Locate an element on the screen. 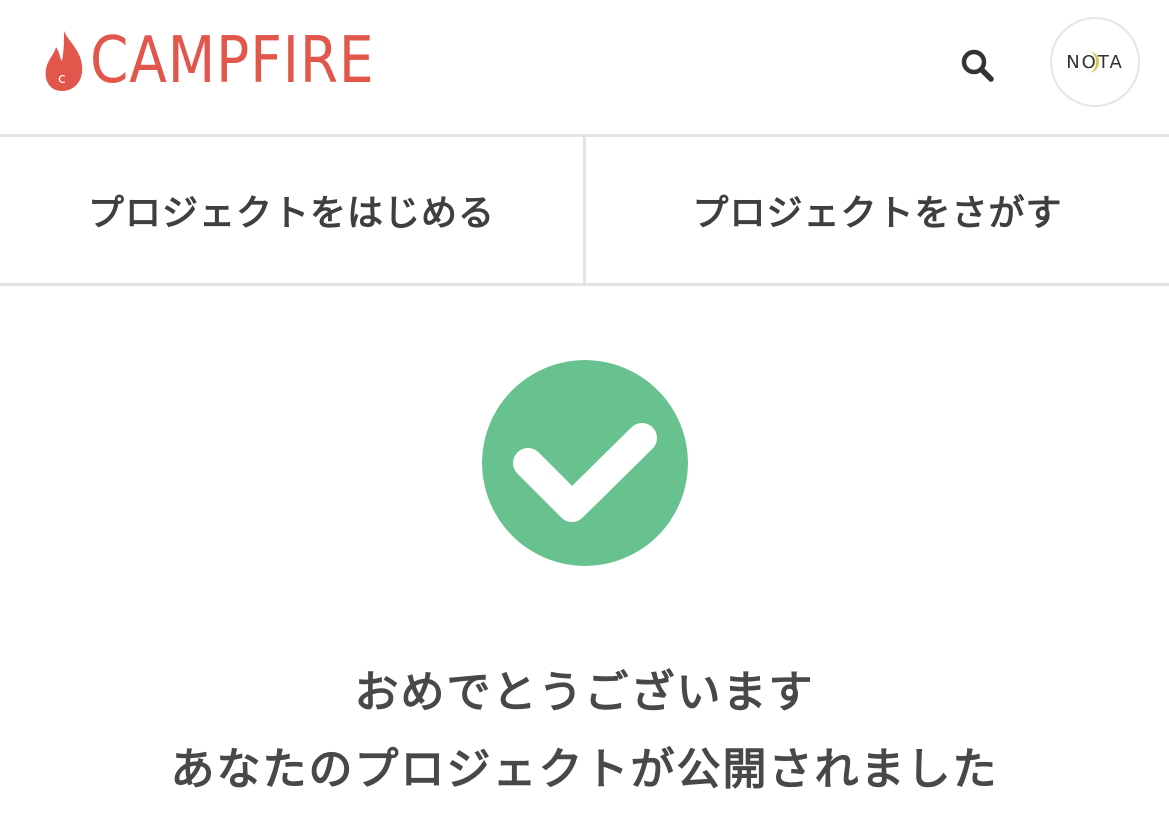 Image resolution: width=1169 pixels, height=838 pixels. check-circle-icon is located at coordinates (585, 463).